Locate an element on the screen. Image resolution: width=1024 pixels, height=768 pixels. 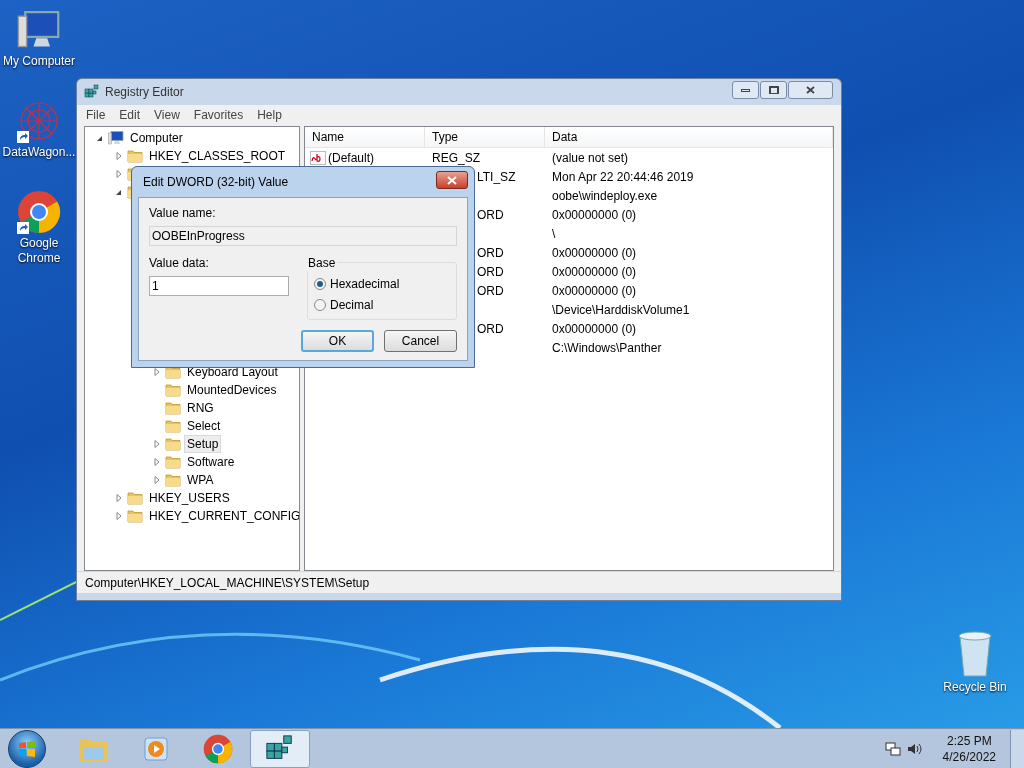
desktop-icon-label: My Computer is located at coordinates (39, 61).